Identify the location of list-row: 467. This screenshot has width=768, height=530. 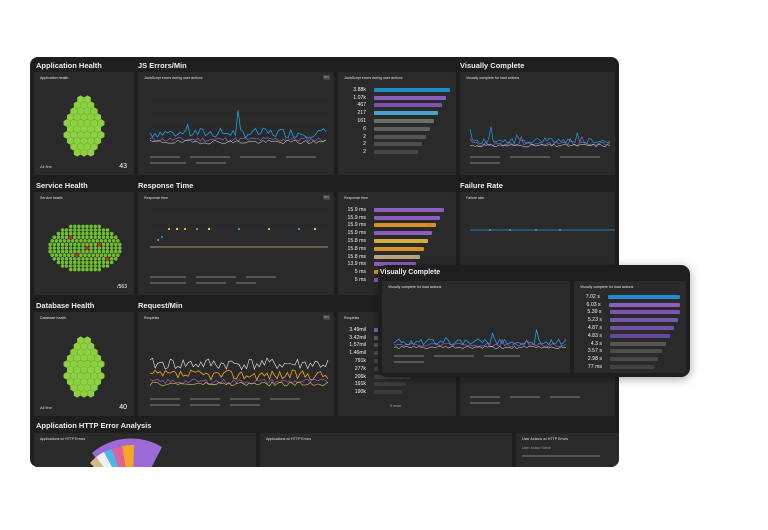
(397, 106).